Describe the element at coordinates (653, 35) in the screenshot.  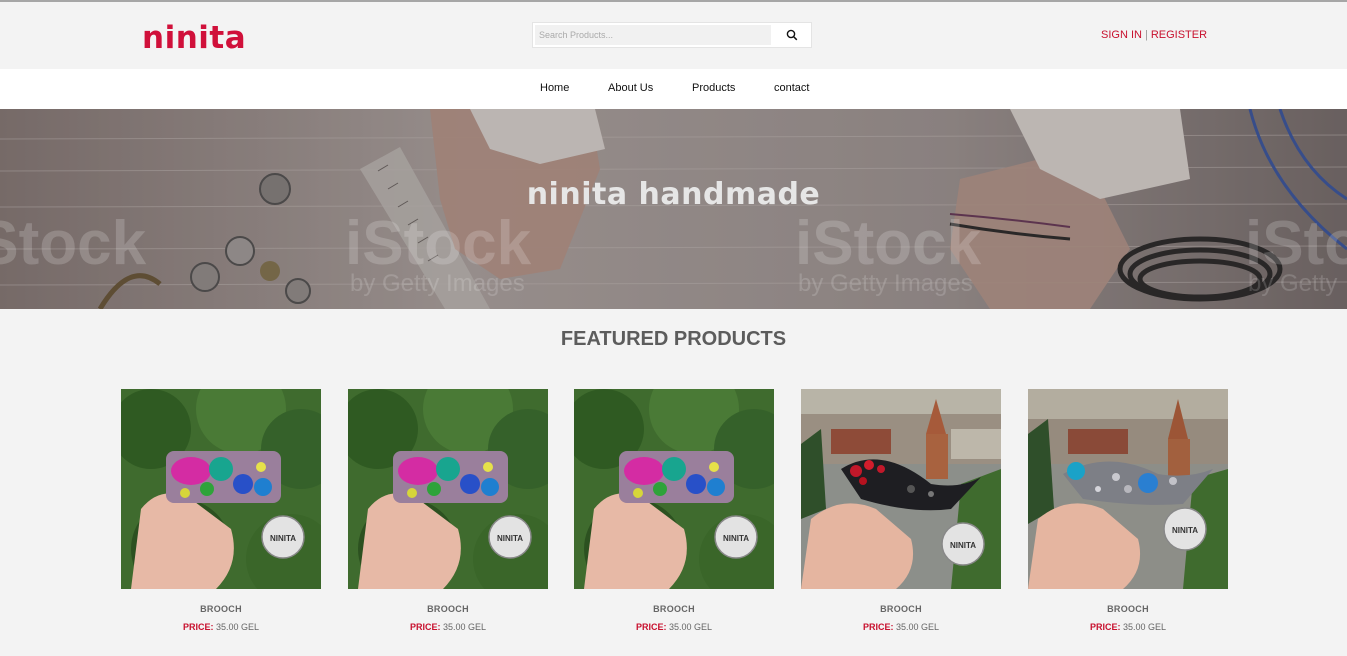
I see `search-input` at that location.